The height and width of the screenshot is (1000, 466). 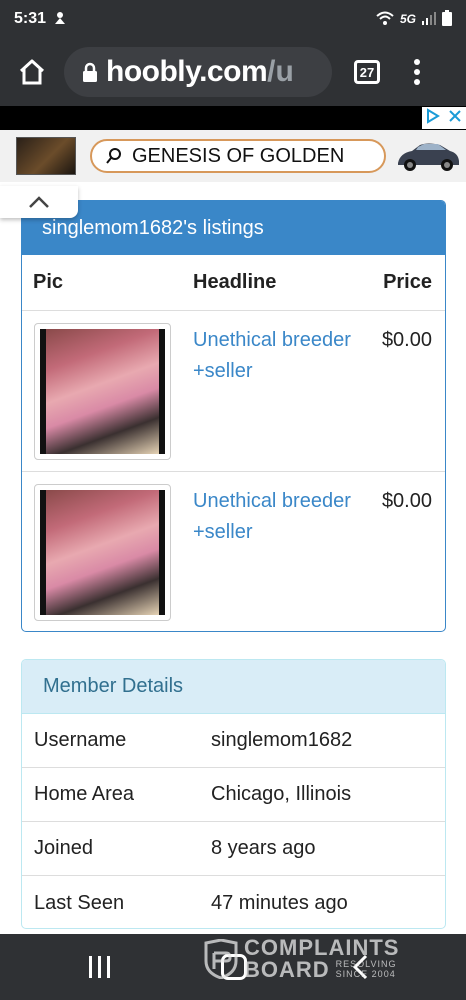 What do you see at coordinates (48, 282) in the screenshot?
I see `column-header-pic: Pic` at bounding box center [48, 282].